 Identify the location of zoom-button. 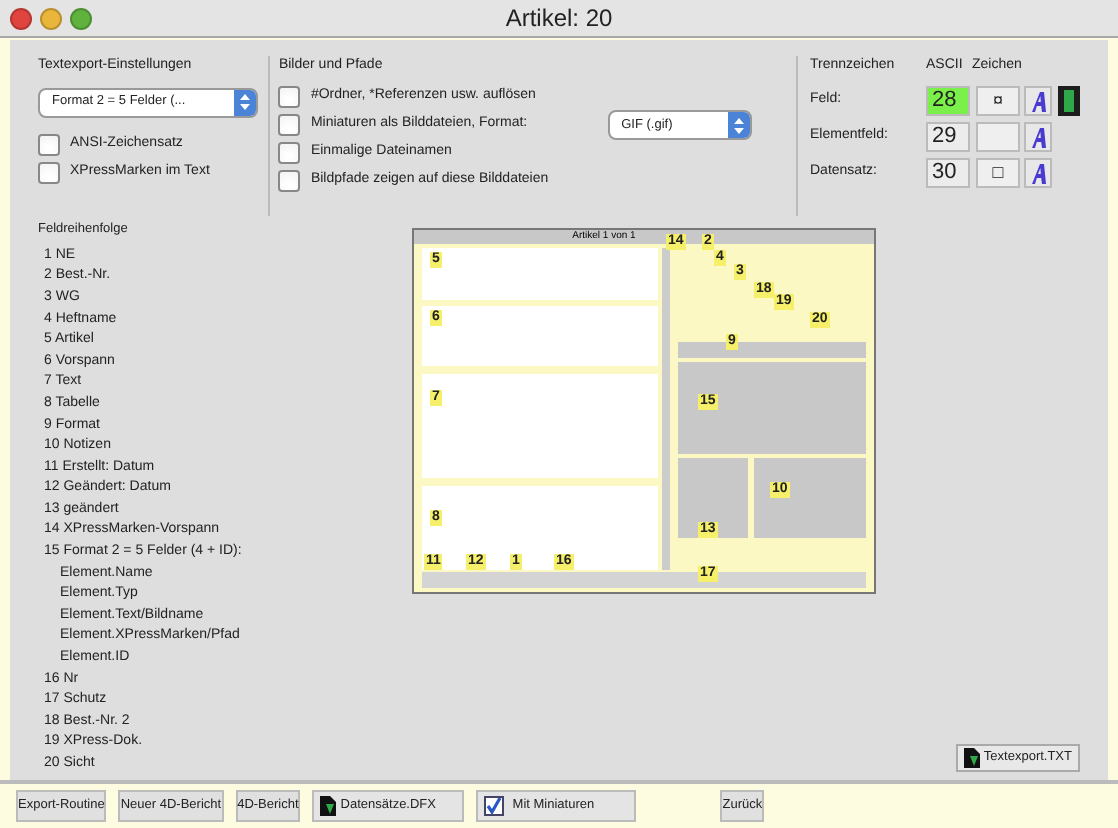
(81, 19).